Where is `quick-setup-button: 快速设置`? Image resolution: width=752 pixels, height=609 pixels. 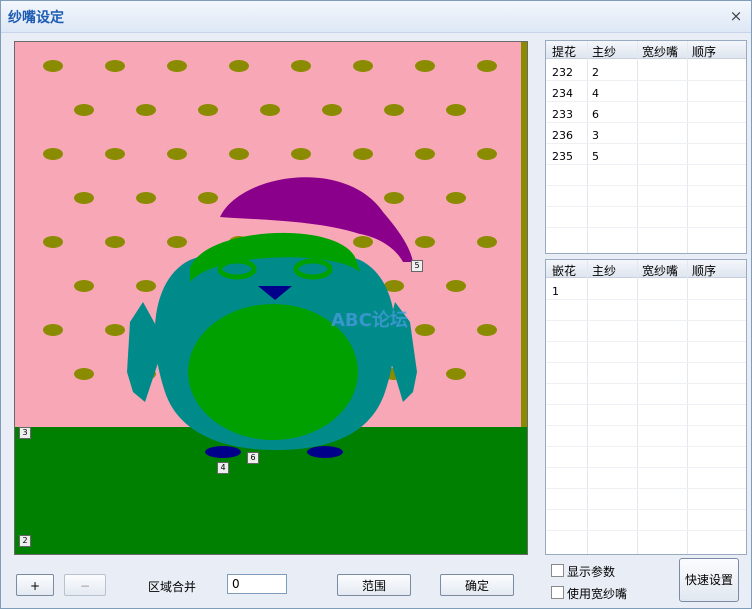
quick-setup-button: 快速设置 is located at coordinates (709, 580).